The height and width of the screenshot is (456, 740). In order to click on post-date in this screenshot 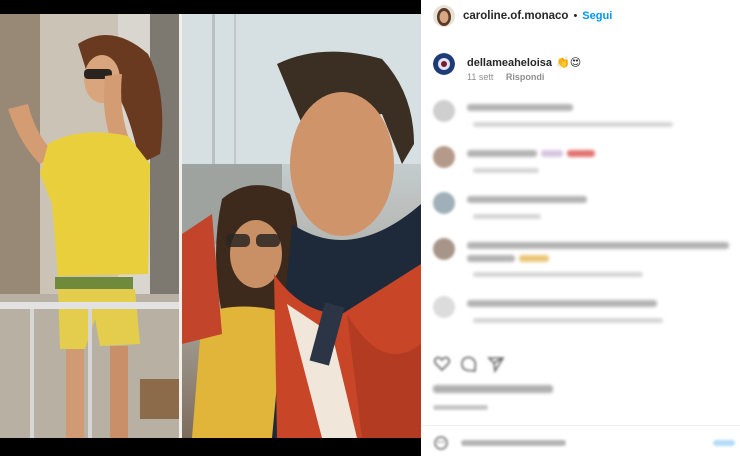, I will do `click(460, 407)`.